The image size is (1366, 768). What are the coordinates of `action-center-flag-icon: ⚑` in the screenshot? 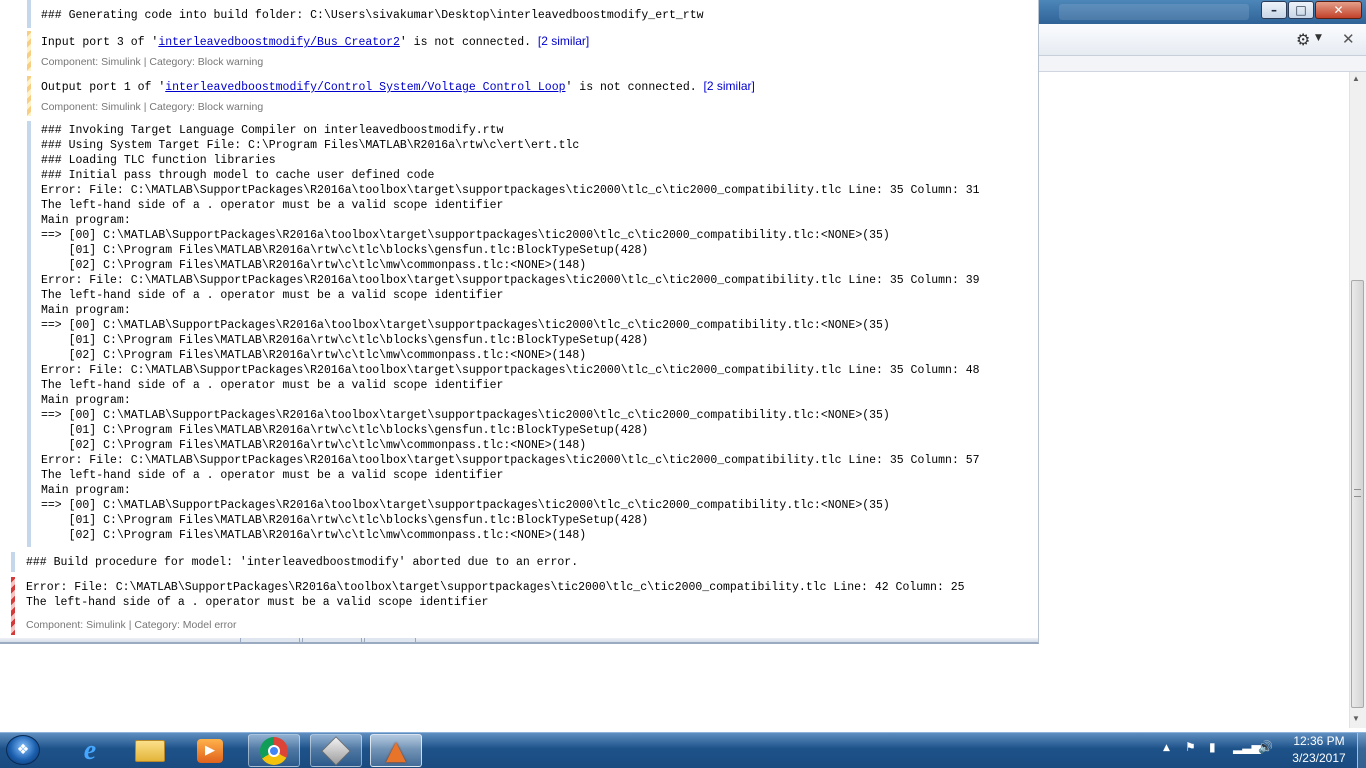 It's located at (1190, 747).